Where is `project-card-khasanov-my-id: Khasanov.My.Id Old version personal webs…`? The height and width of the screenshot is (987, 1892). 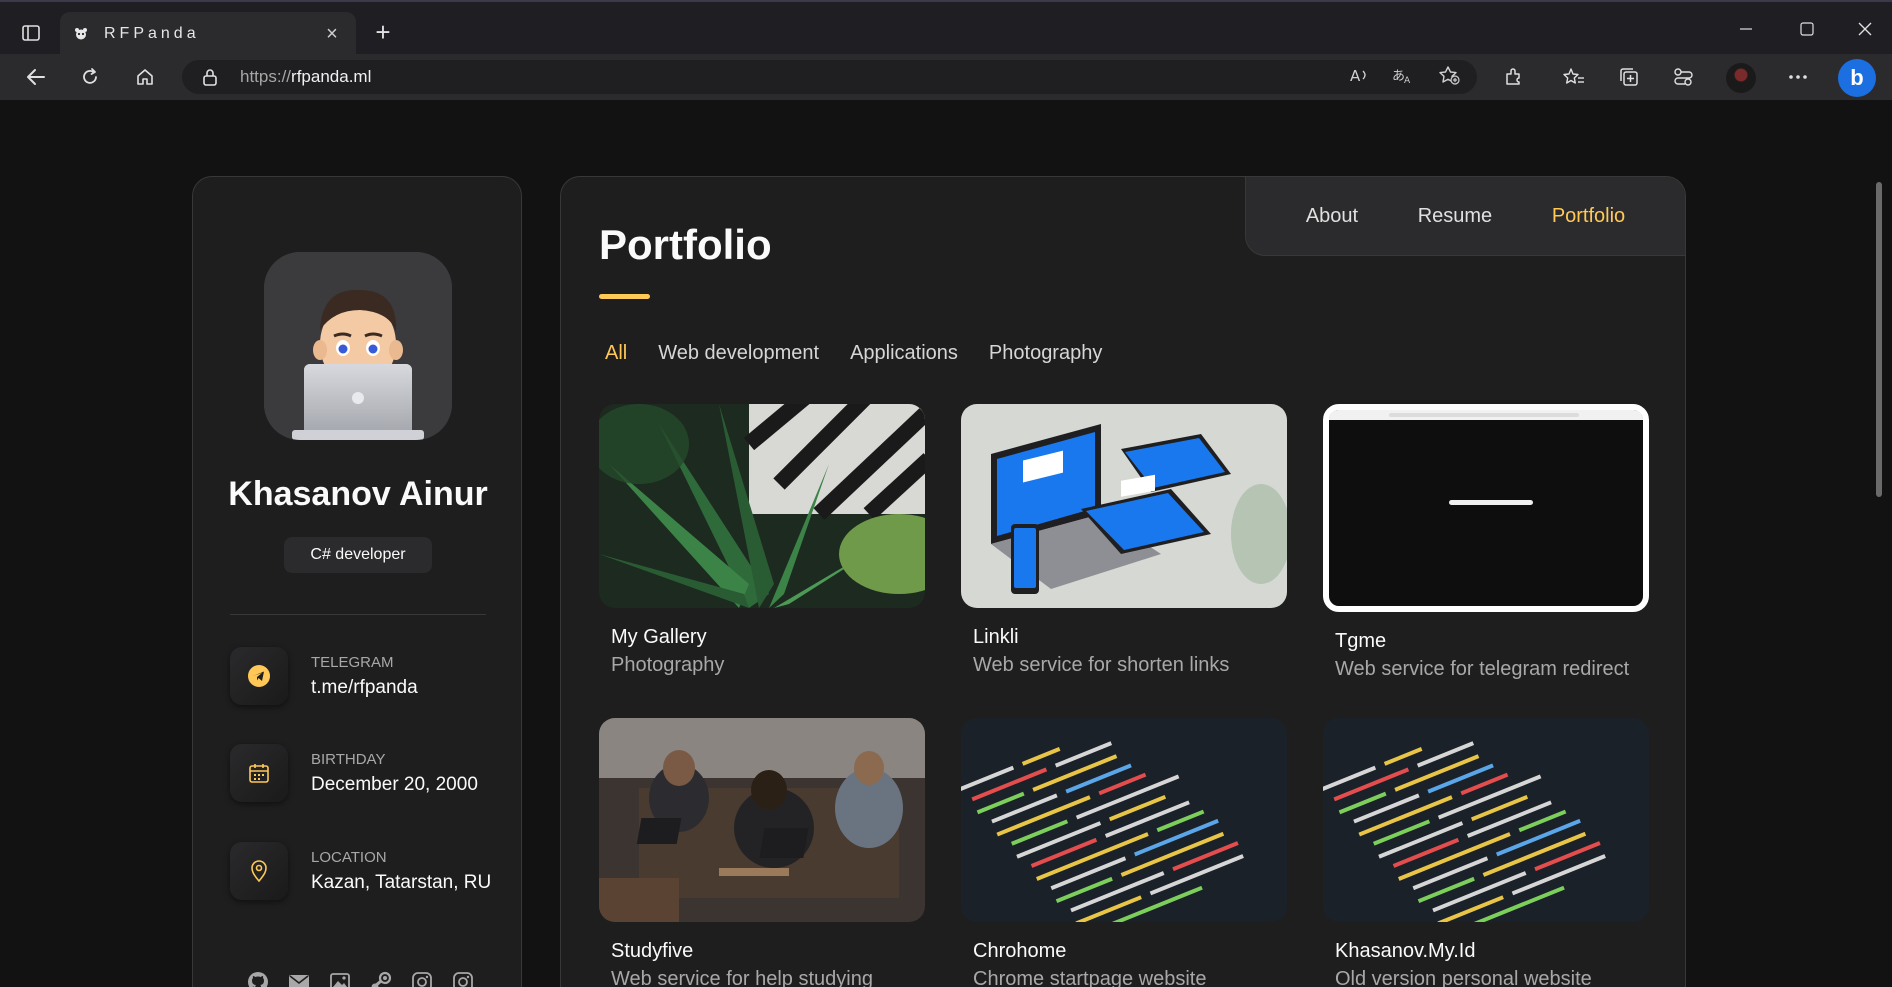 project-card-khasanov-my-id: Khasanov.My.Id Old version personal webs… is located at coordinates (1486, 852).